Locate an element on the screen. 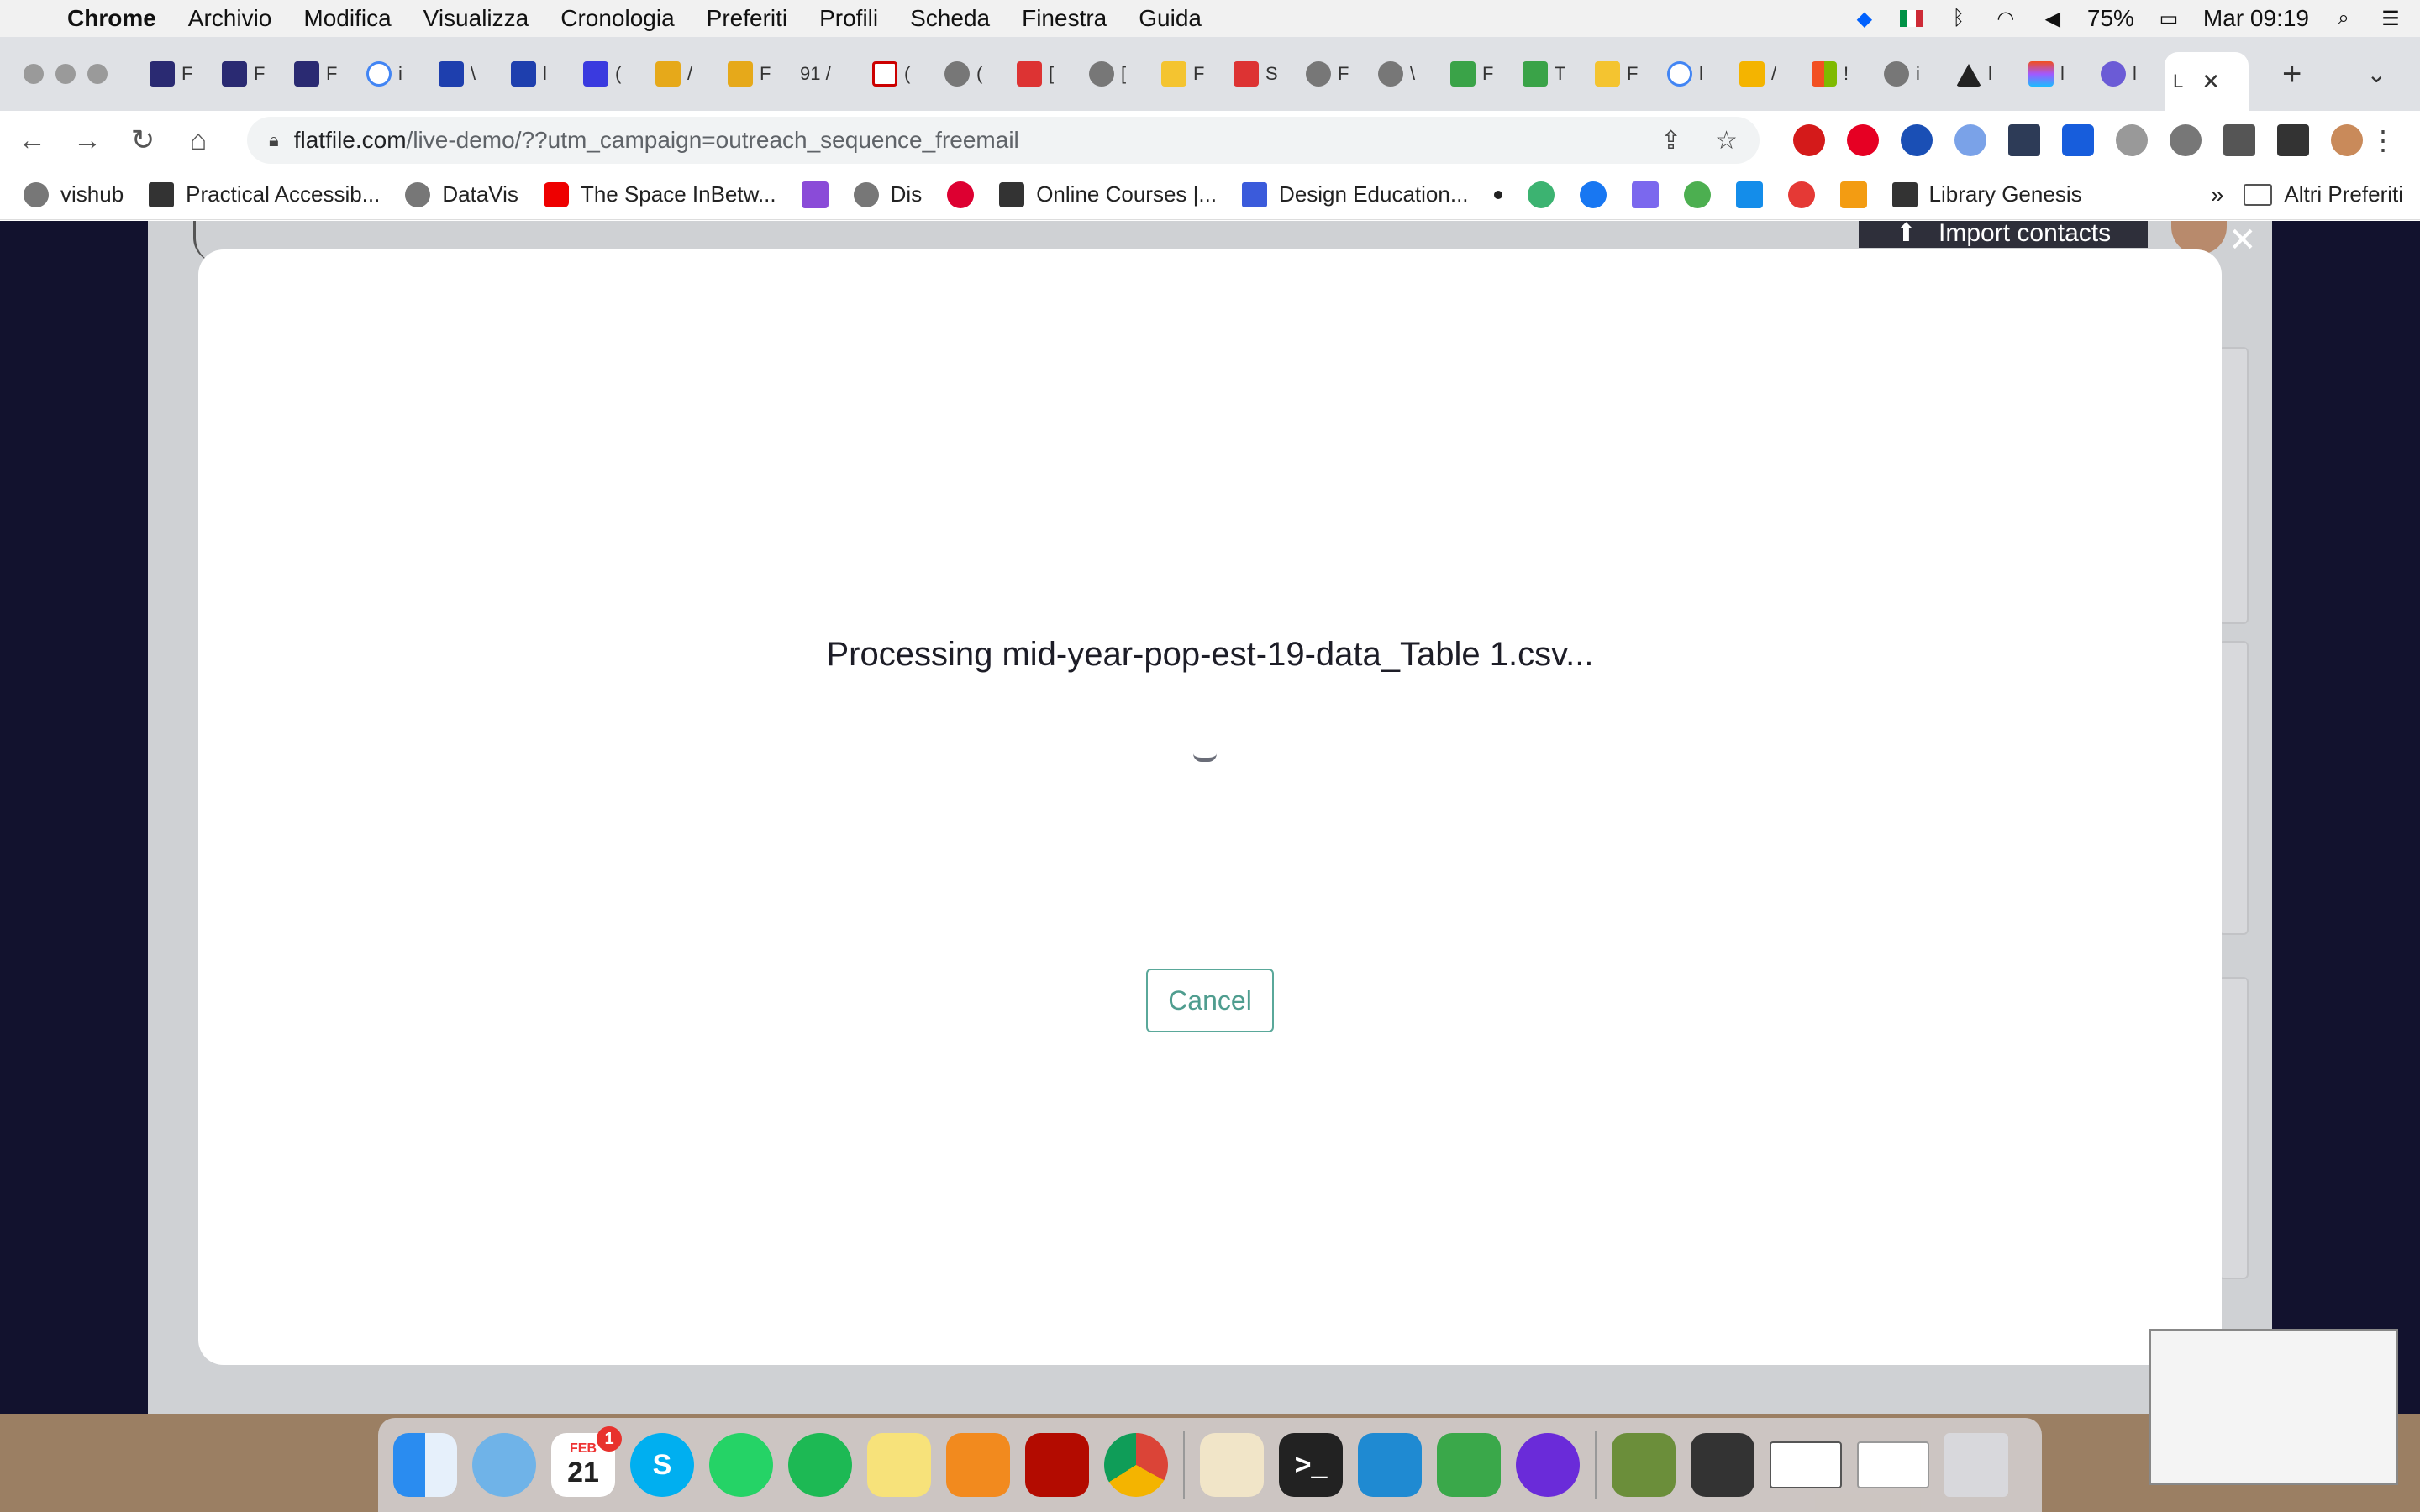  tab-search-chevron-icon: ⌄ is located at coordinates (2376, 74).